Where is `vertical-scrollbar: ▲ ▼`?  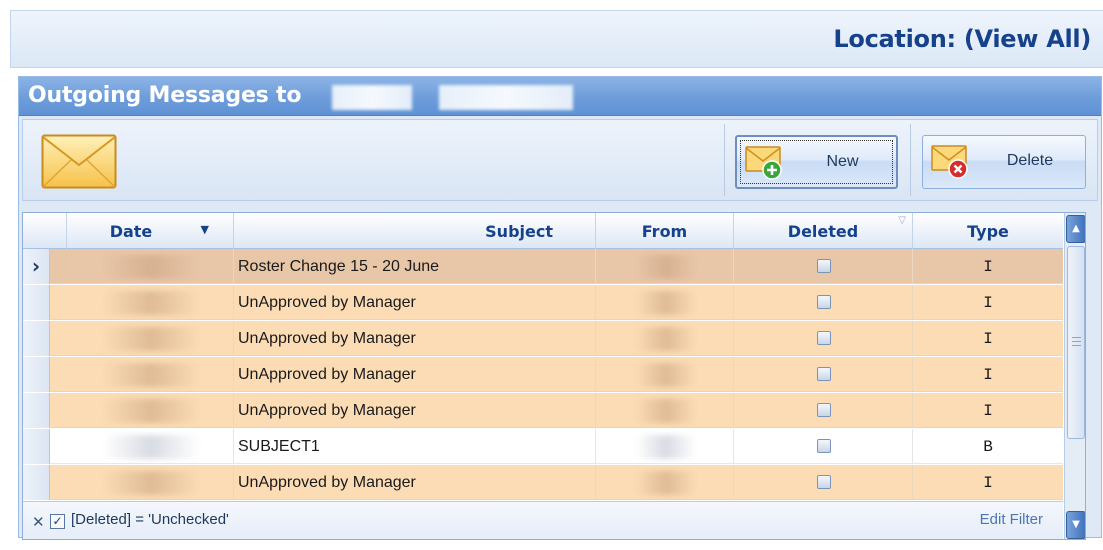
vertical-scrollbar: ▲ ▼ is located at coordinates (1074, 376).